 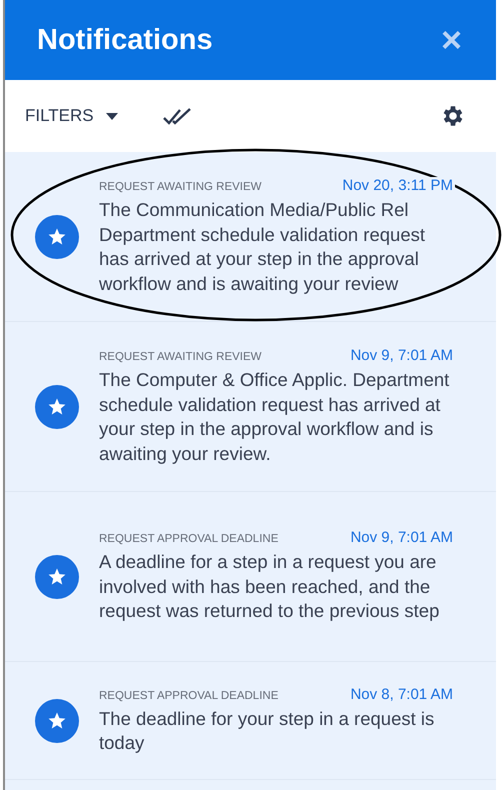 I want to click on caret-icon, so click(x=112, y=116).